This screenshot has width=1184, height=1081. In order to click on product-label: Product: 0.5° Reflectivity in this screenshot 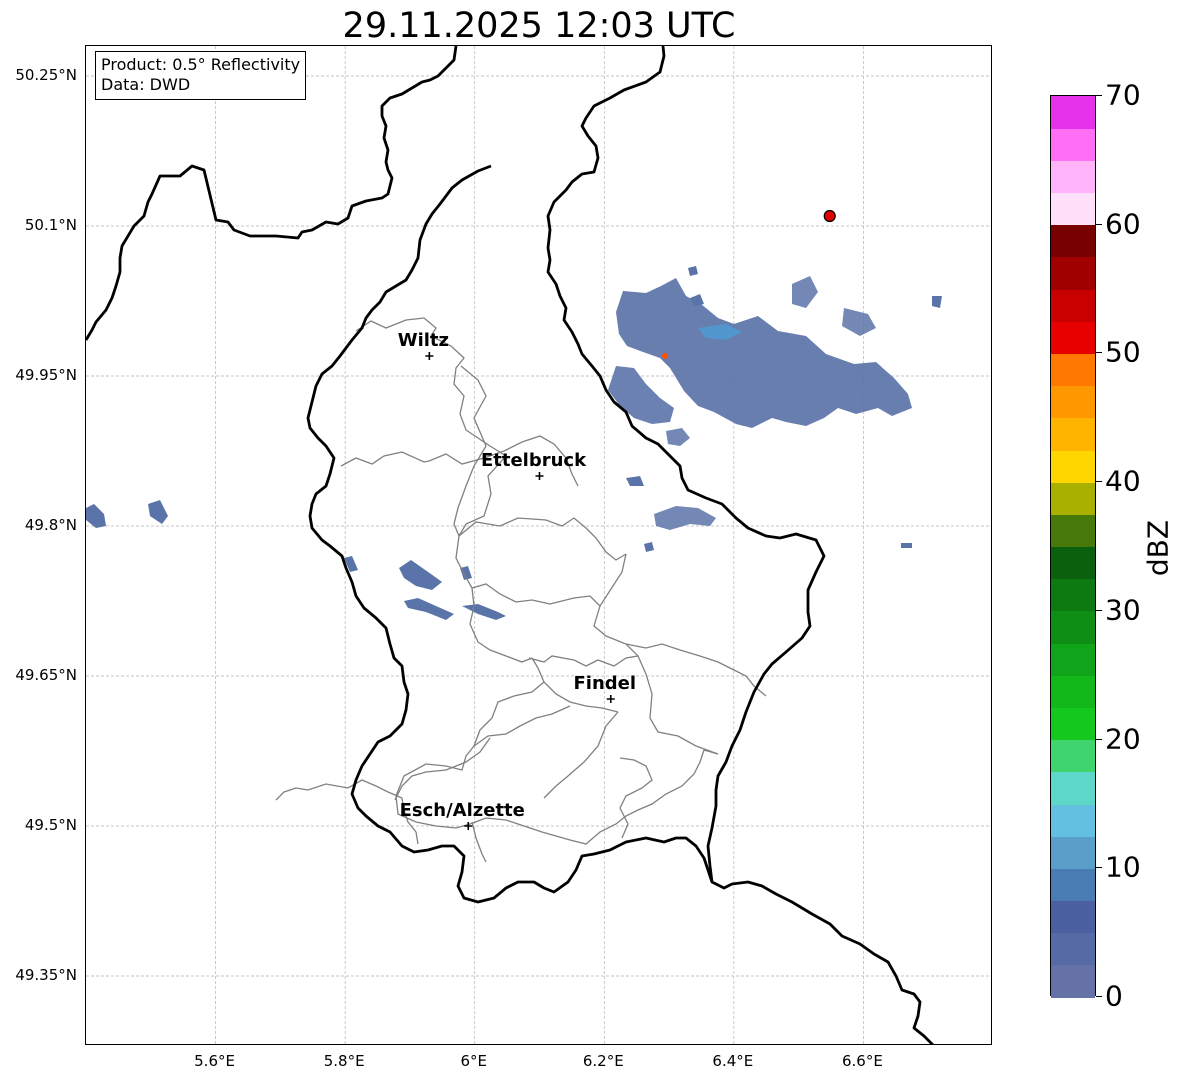, I will do `click(201, 64)`.